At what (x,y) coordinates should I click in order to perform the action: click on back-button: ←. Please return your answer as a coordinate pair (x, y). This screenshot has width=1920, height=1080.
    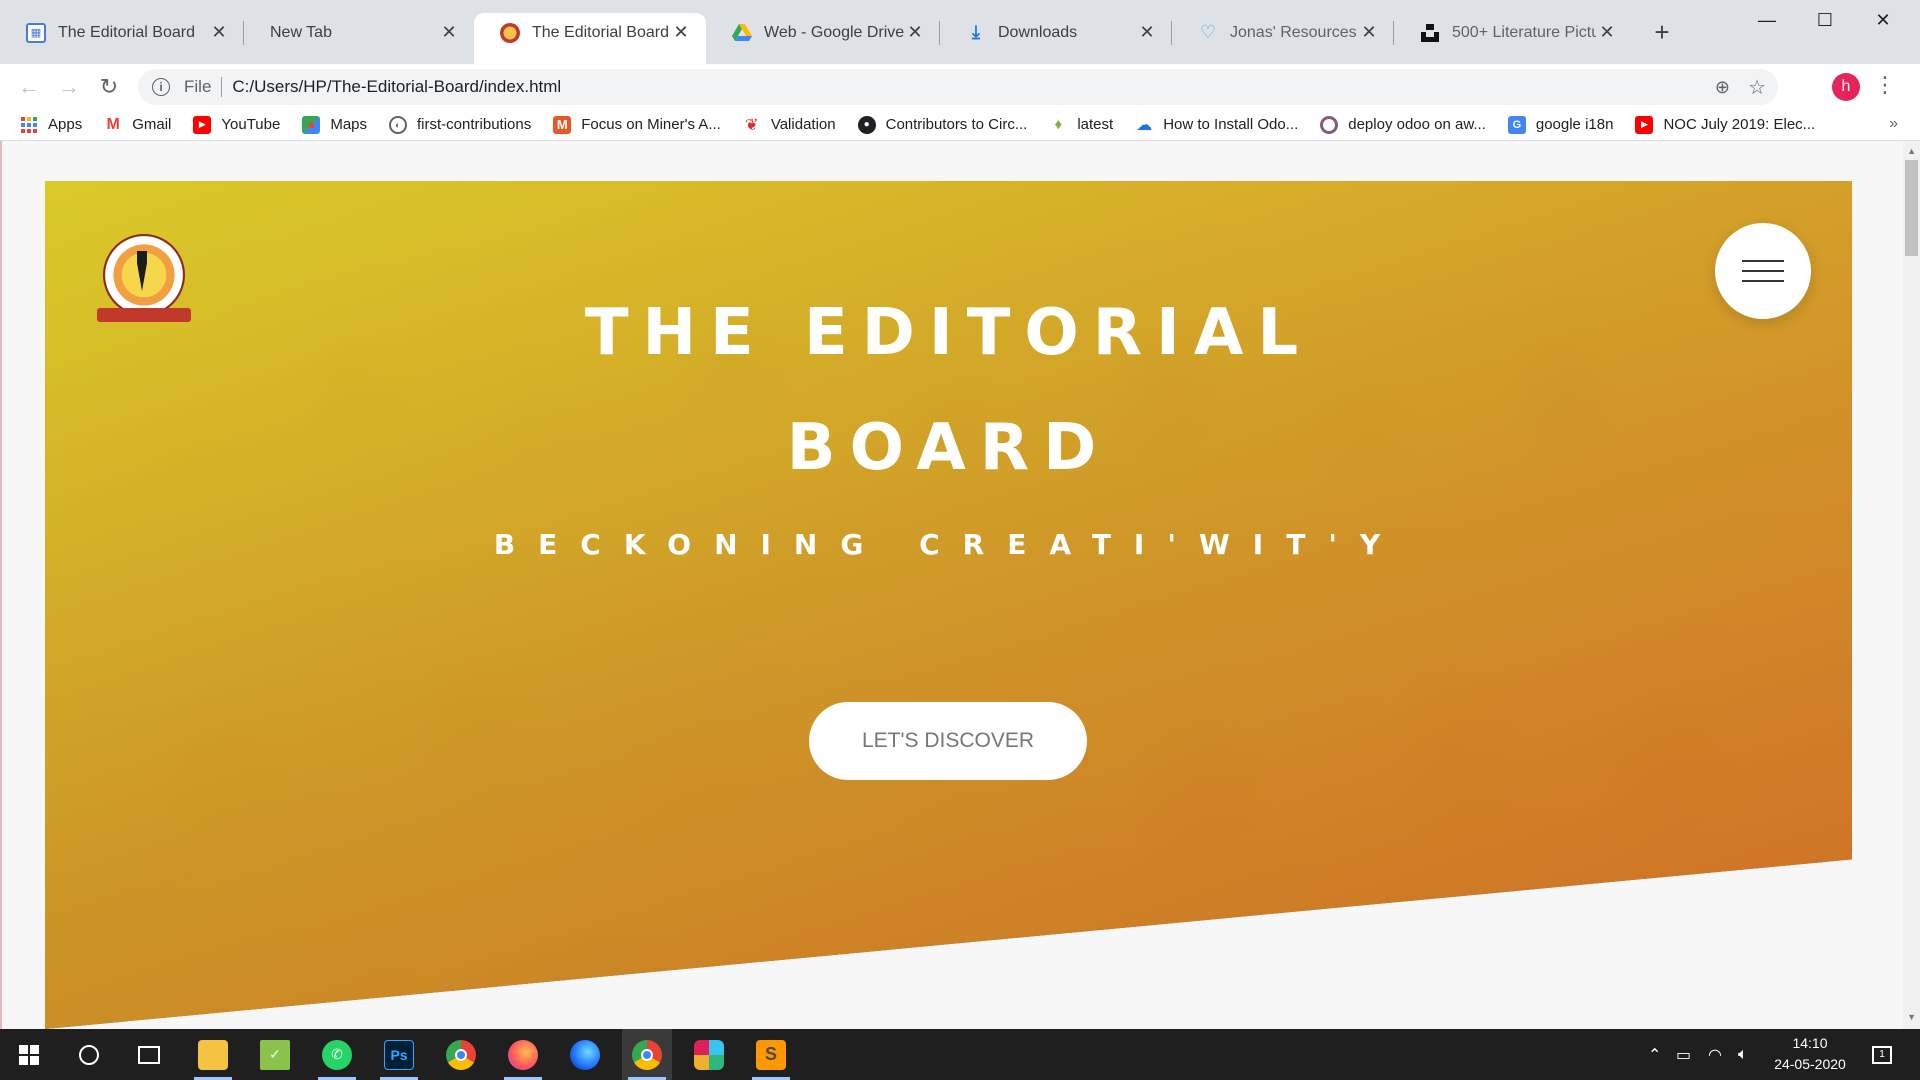
    Looking at the image, I should click on (29, 87).